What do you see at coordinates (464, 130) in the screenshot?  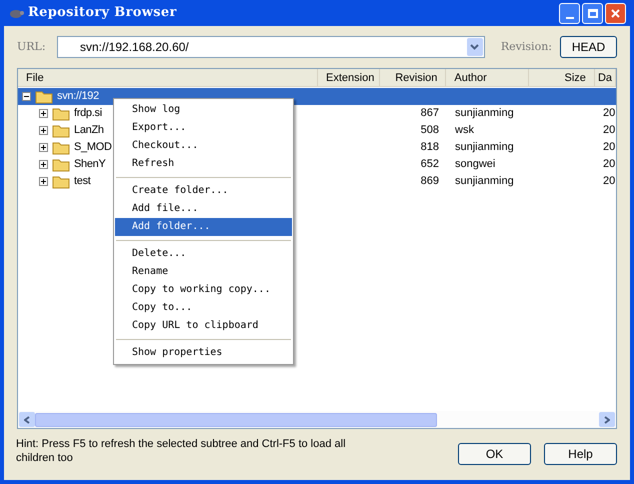 I see `author-cell-text: wsk` at bounding box center [464, 130].